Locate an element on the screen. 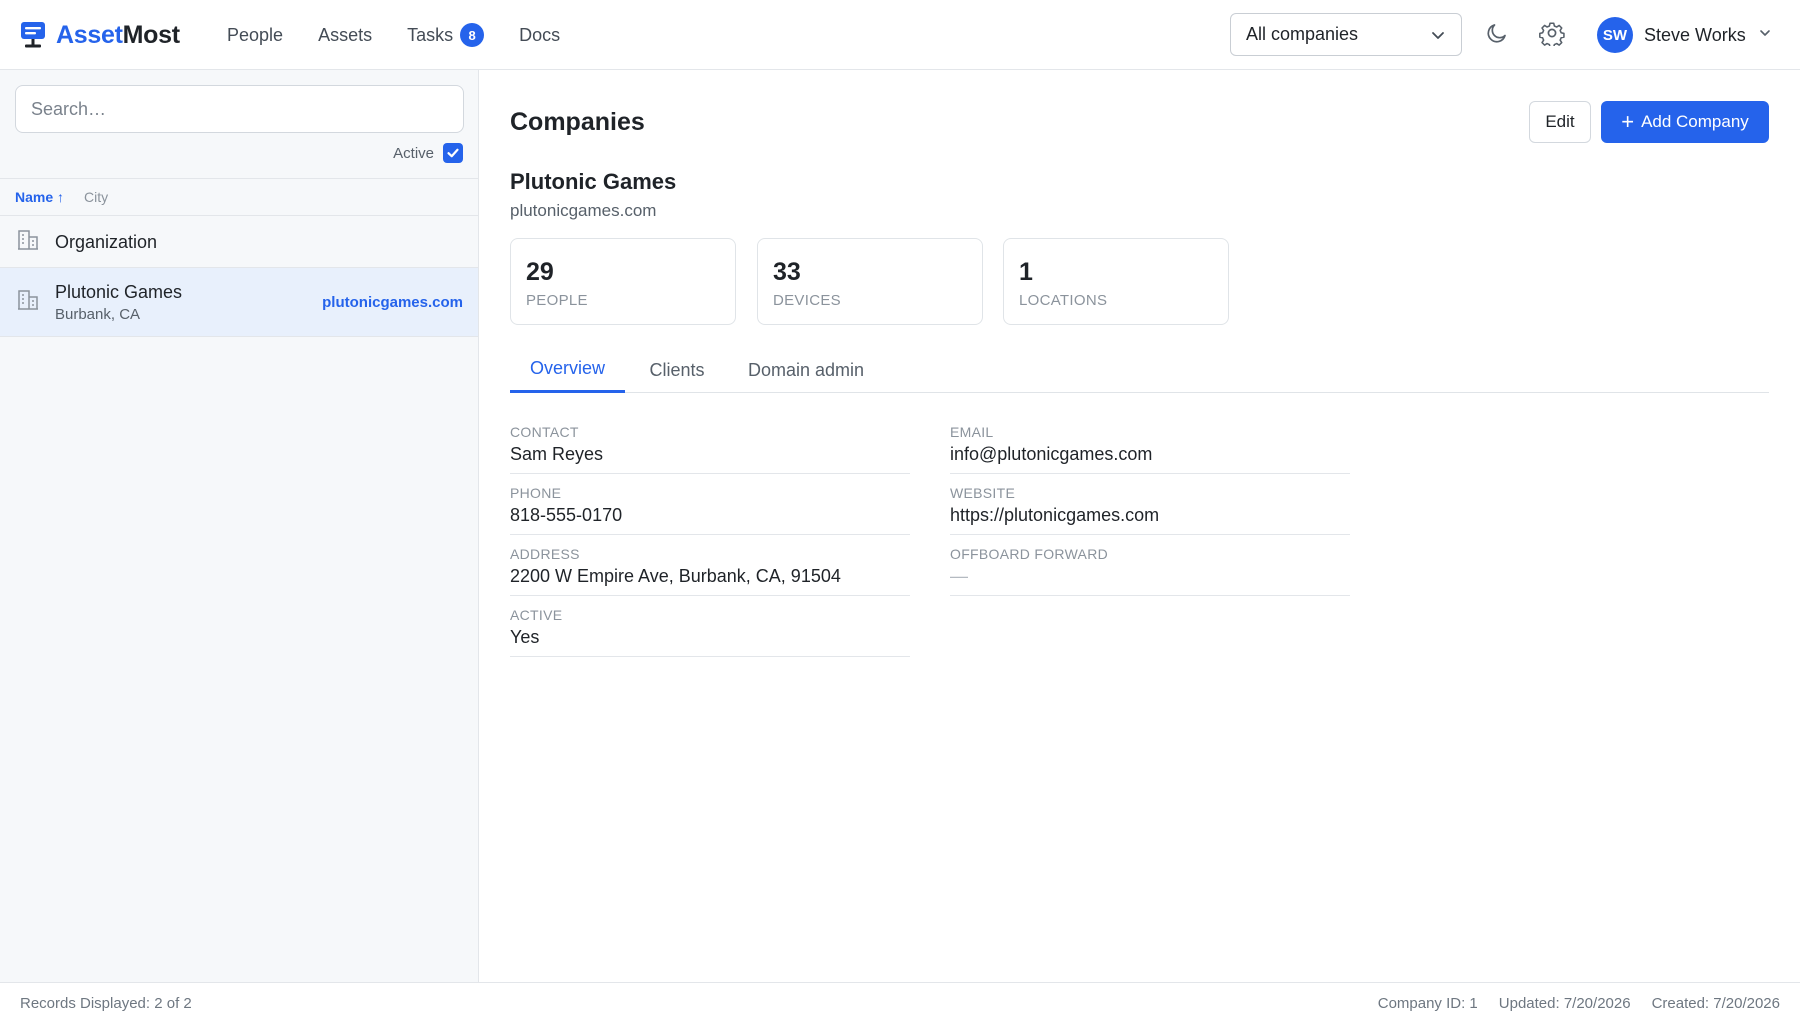 The image size is (1800, 1022). dark-mode-toggle is located at coordinates (1497, 35).